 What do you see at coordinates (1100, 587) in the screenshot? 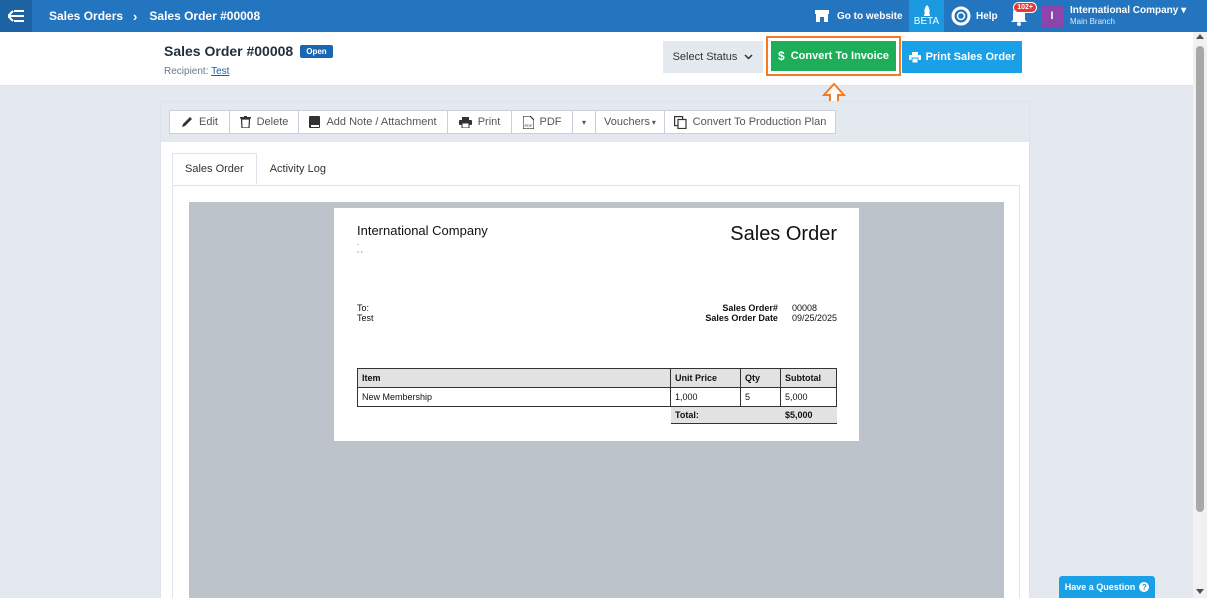
I see `have-a-question-label: Have a Question` at bounding box center [1100, 587].